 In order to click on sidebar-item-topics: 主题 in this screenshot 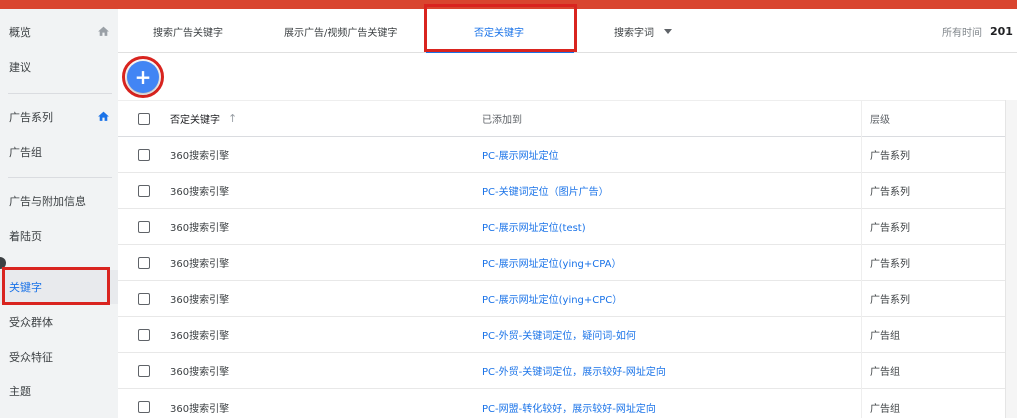, I will do `click(59, 391)`.